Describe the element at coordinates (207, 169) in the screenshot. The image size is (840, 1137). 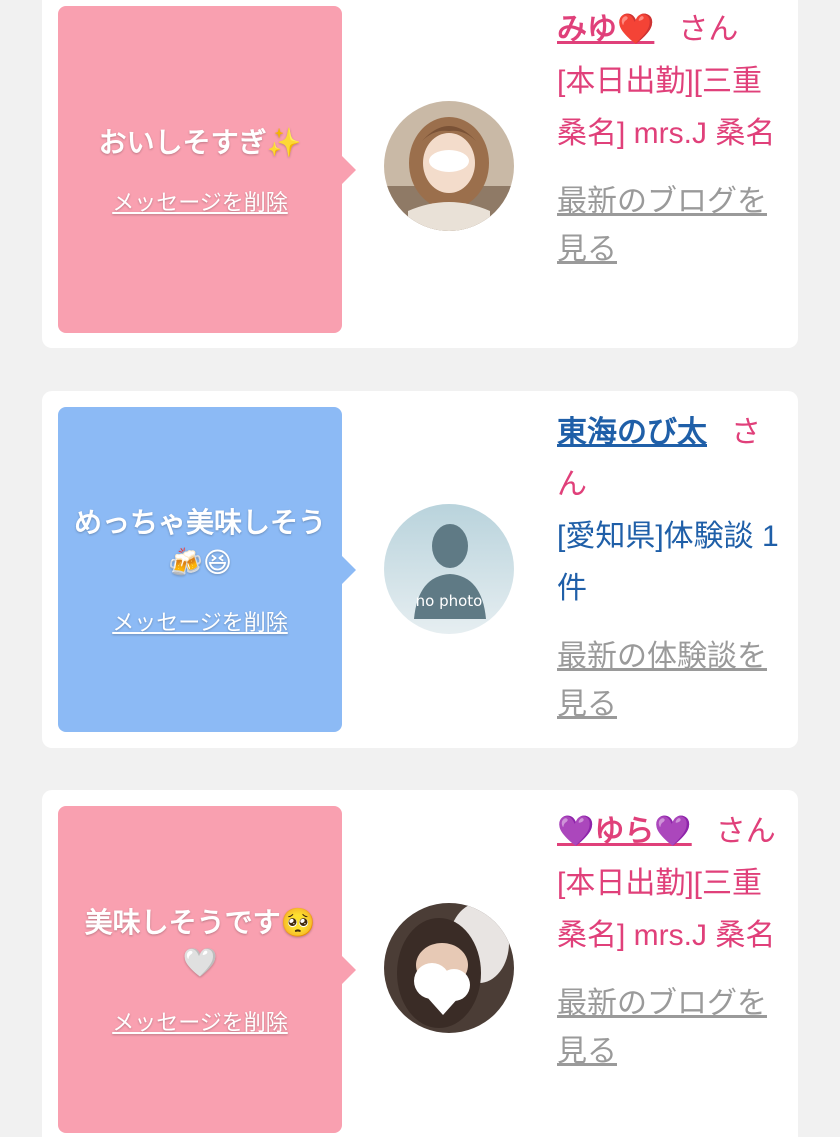
I see `message-bubble: おいしそすぎ✨ メッセージを削除` at that location.